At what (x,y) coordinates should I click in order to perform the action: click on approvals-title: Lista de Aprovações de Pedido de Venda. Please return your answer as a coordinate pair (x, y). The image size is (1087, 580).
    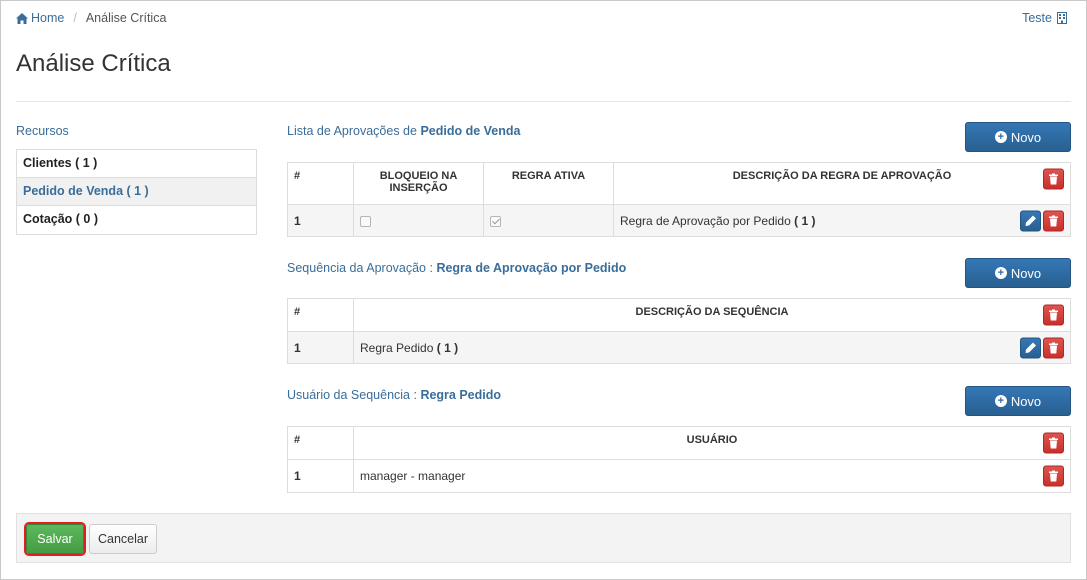
    Looking at the image, I should click on (403, 131).